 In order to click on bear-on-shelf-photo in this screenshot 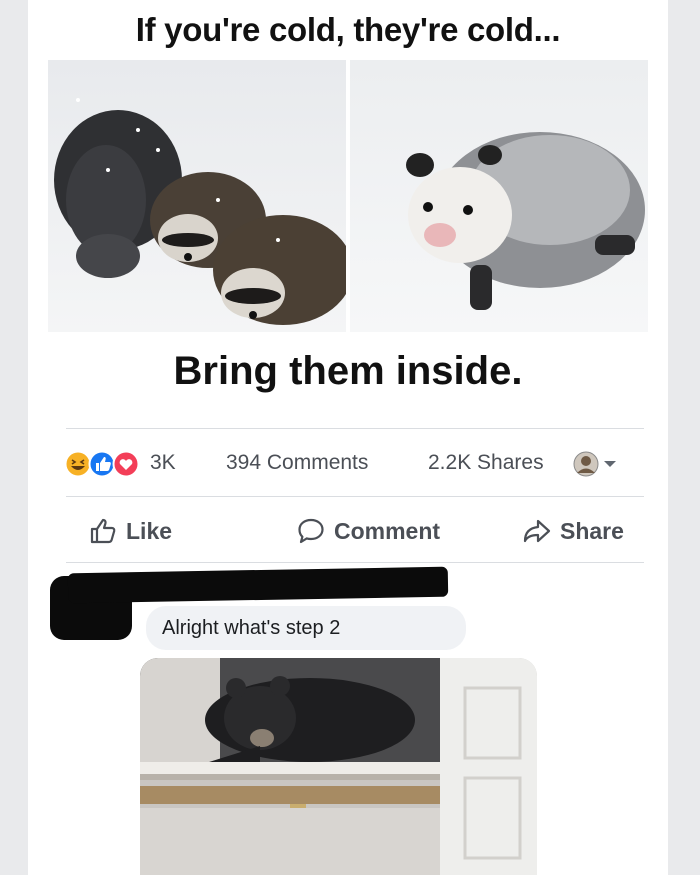, I will do `click(338, 766)`.